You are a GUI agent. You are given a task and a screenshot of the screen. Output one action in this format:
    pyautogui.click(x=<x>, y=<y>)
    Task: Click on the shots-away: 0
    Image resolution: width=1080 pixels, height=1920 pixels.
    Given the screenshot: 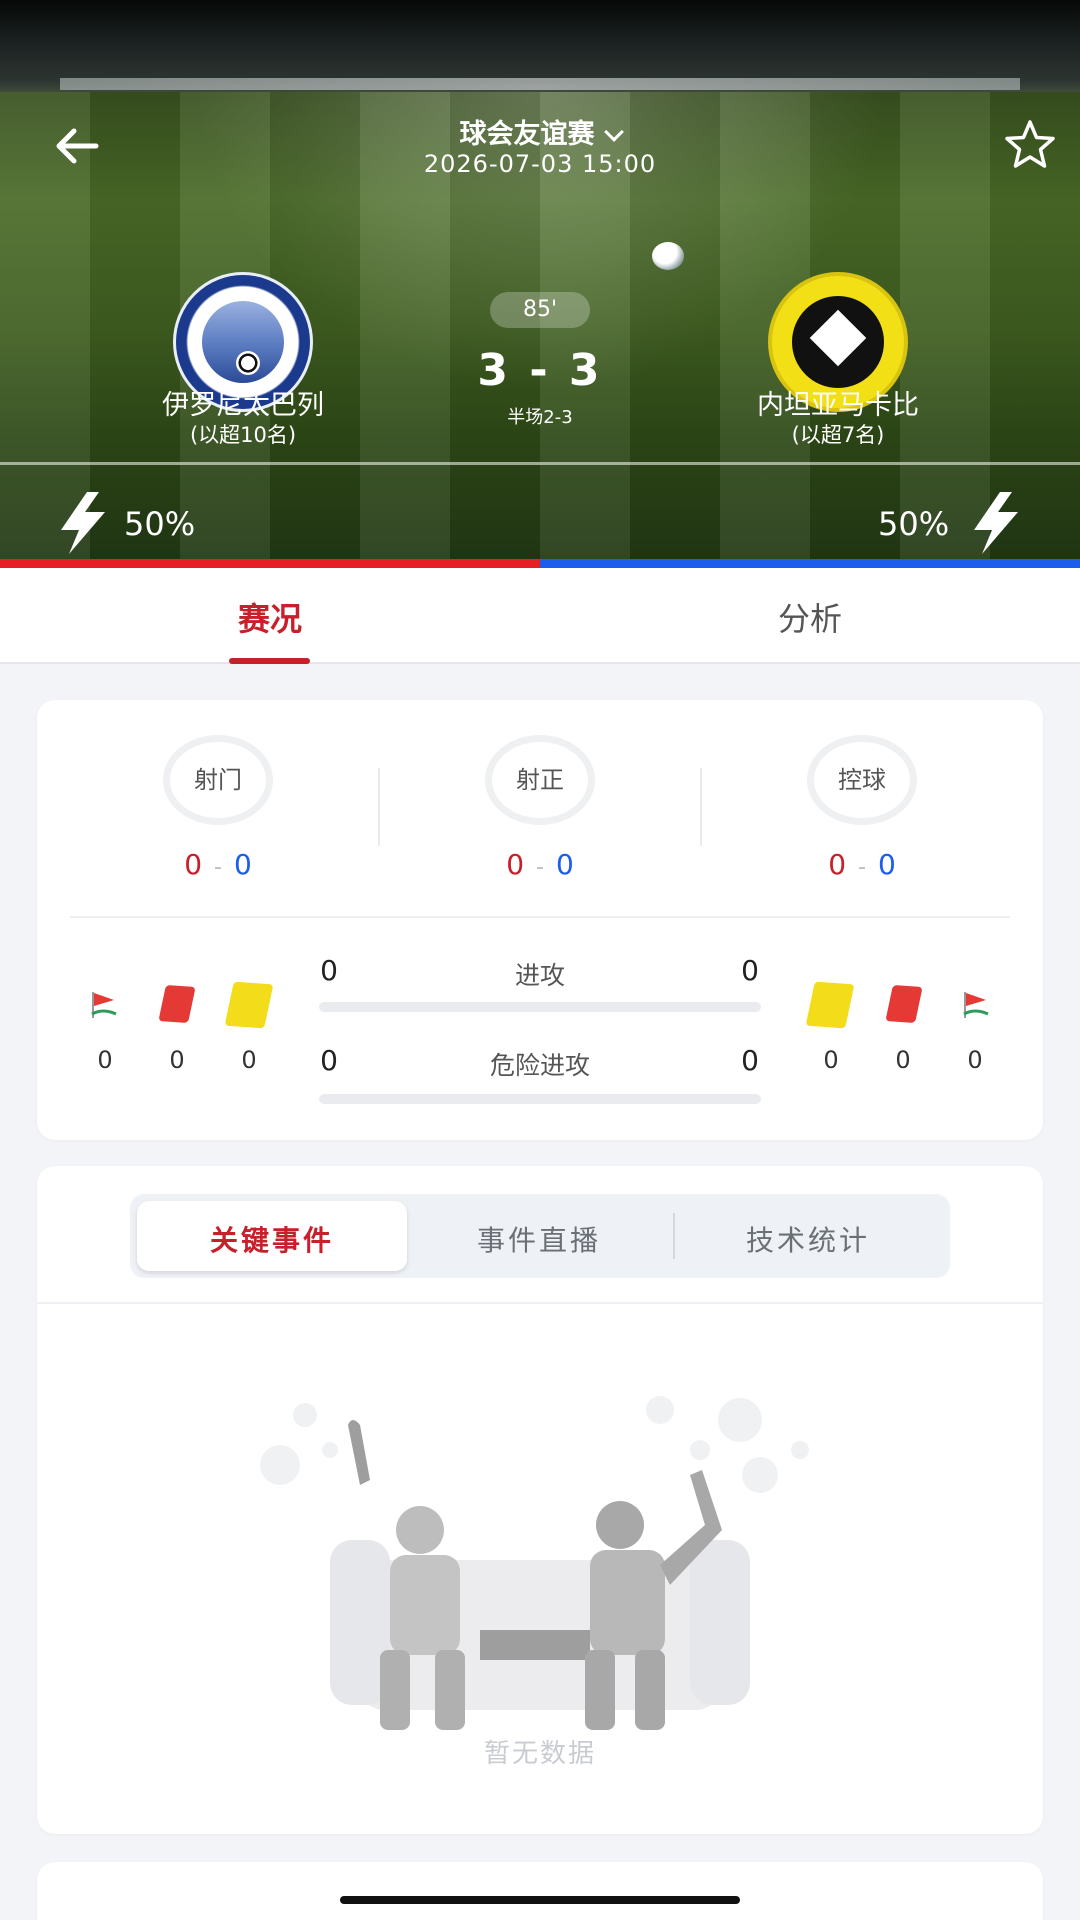 What is the action you would take?
    pyautogui.click(x=242, y=864)
    